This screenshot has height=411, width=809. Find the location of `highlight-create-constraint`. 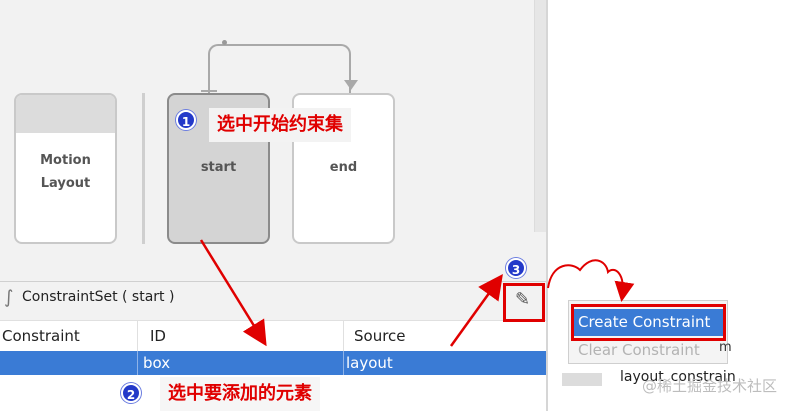

highlight-create-constraint is located at coordinates (648, 322).